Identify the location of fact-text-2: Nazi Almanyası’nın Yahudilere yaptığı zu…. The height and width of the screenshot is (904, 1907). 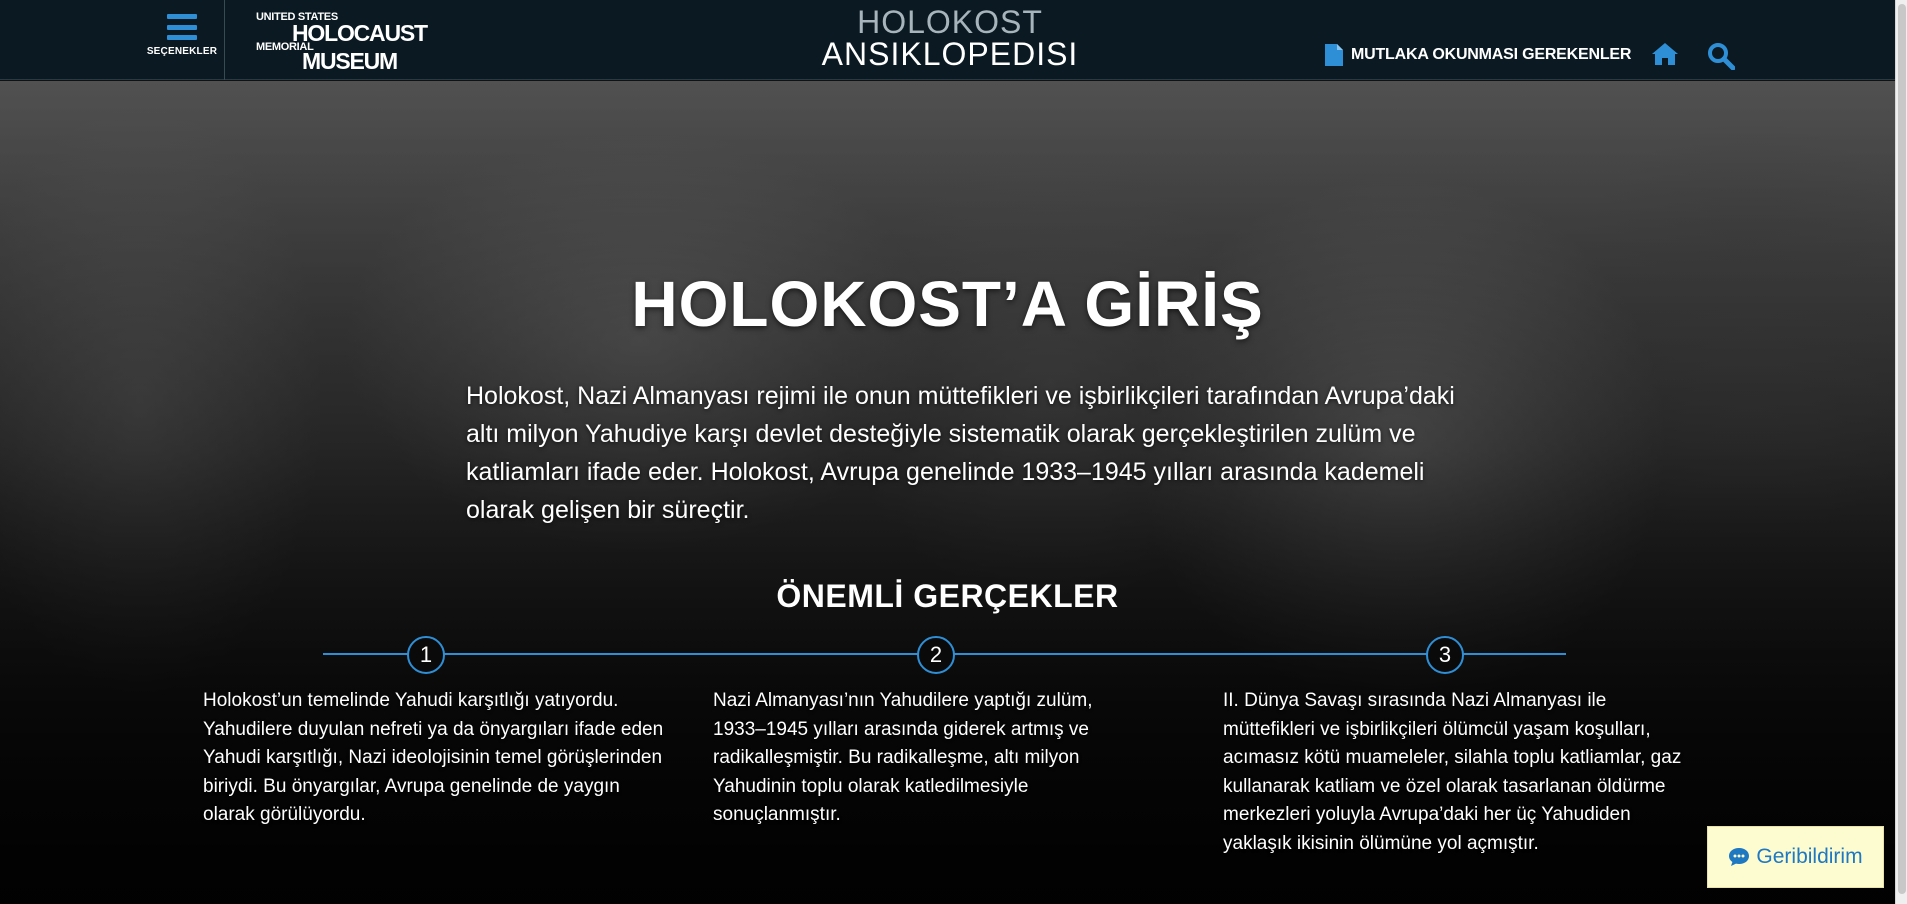
(903, 758).